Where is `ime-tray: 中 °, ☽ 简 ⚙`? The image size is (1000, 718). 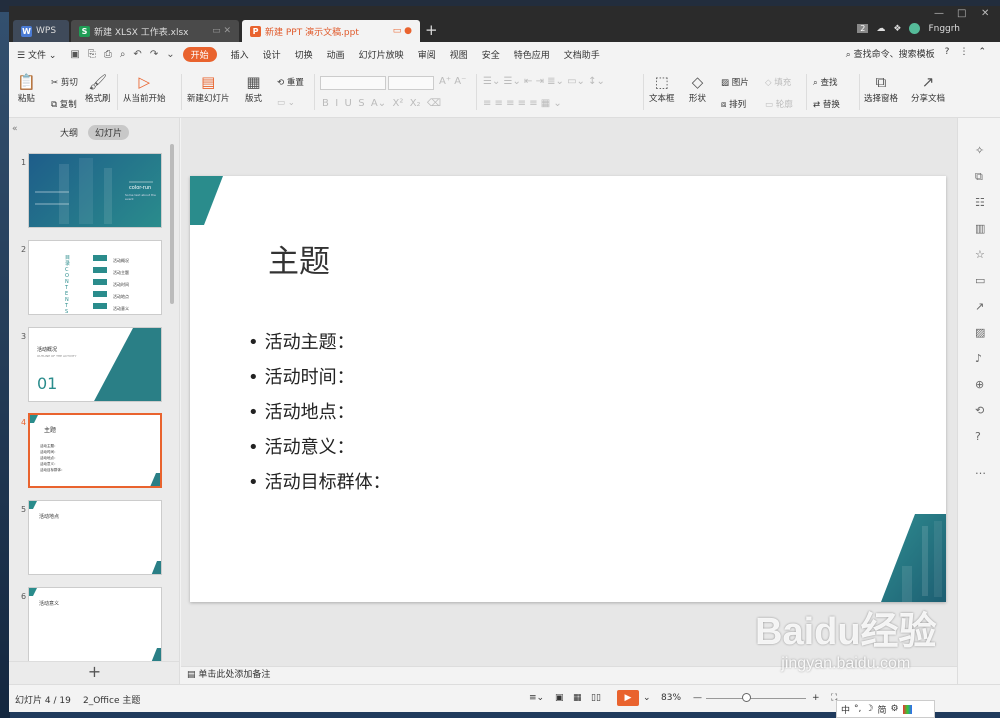 ime-tray: 中 °, ☽ 简 ⚙ is located at coordinates (885, 709).